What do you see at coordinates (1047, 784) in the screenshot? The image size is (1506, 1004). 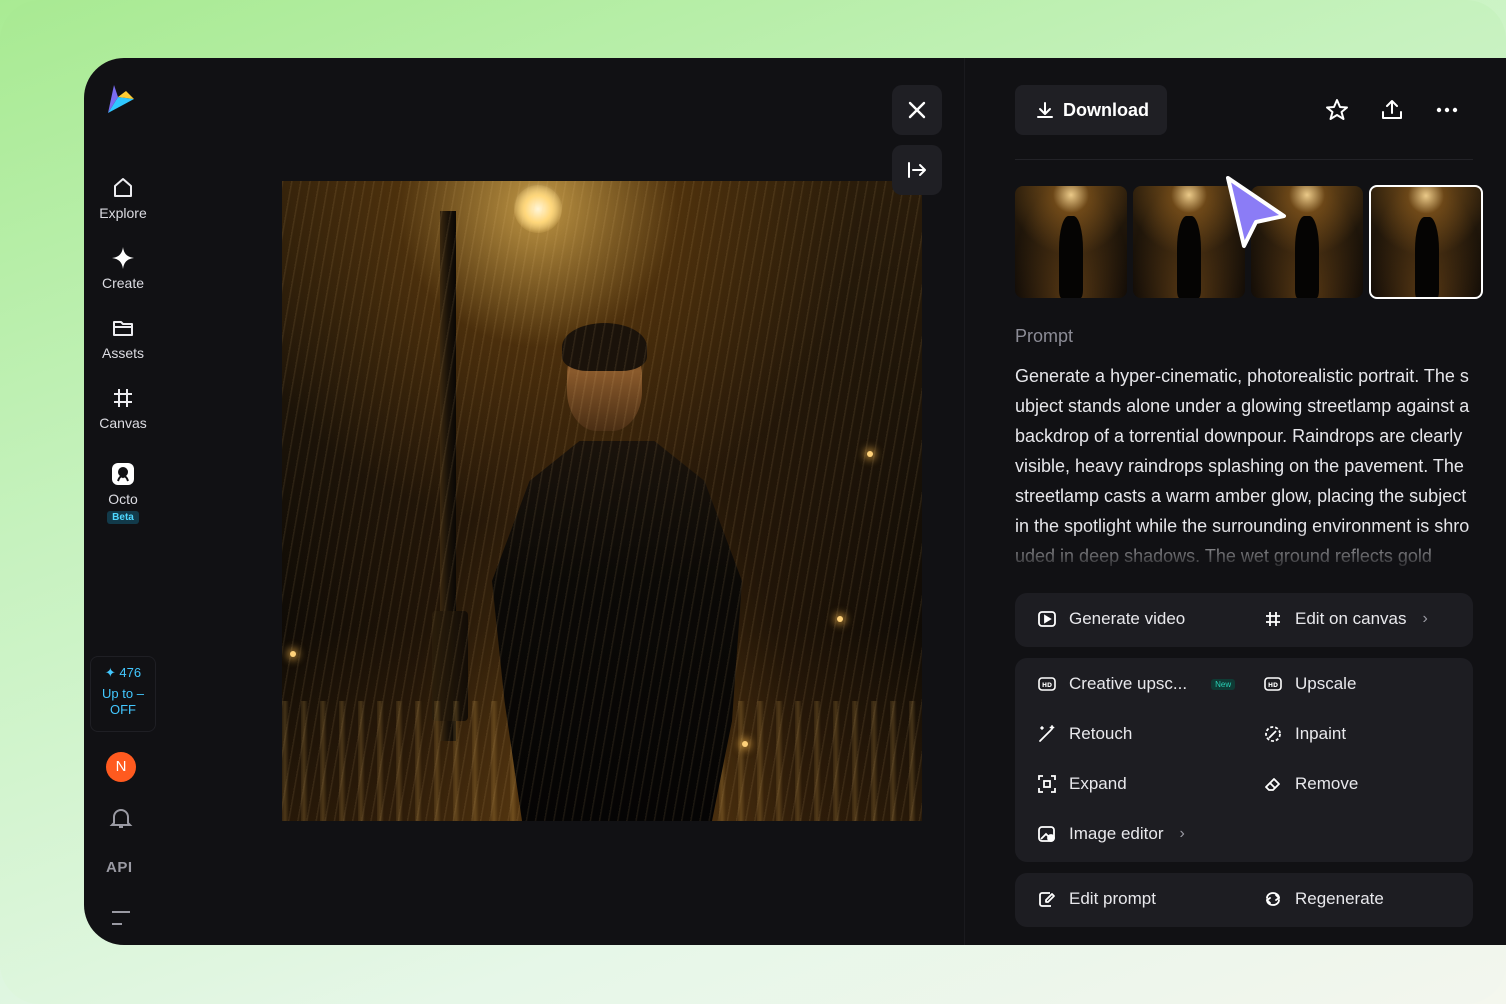 I see `expand-icon` at bounding box center [1047, 784].